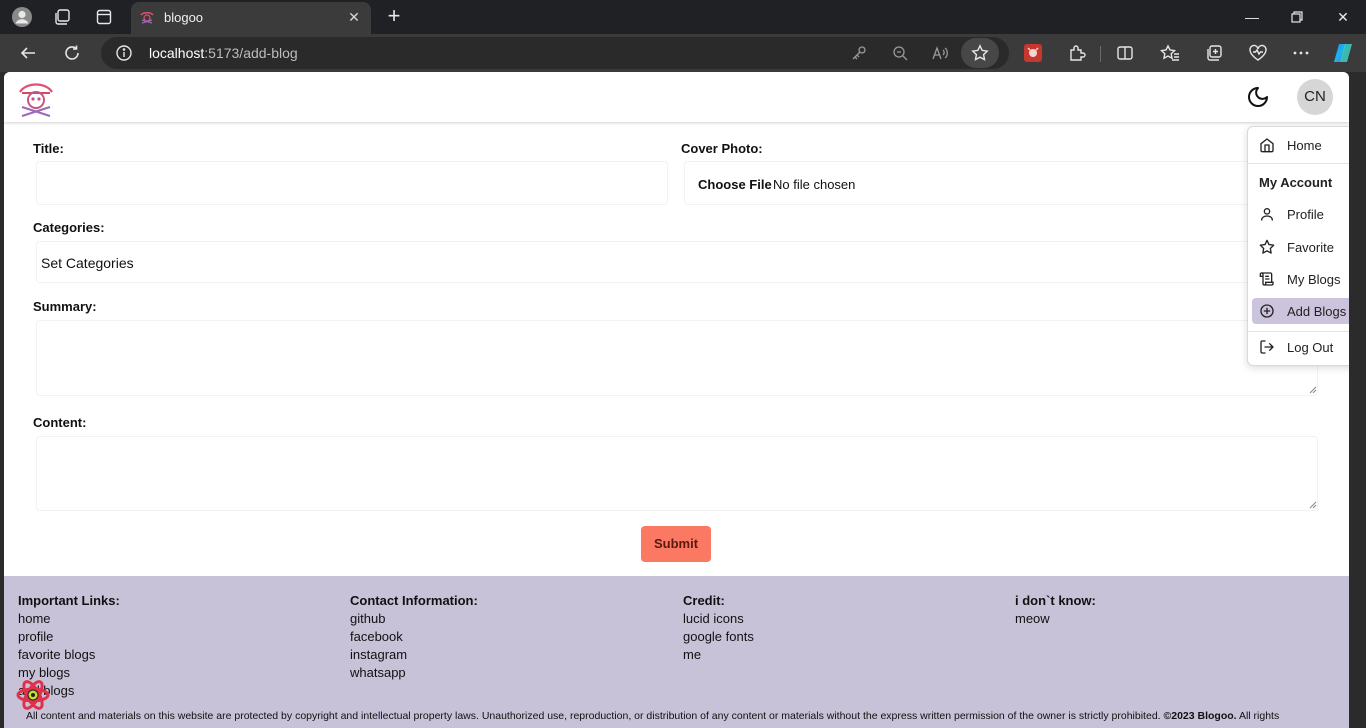  What do you see at coordinates (414, 619) in the screenshot?
I see `footer-link-github: github` at bounding box center [414, 619].